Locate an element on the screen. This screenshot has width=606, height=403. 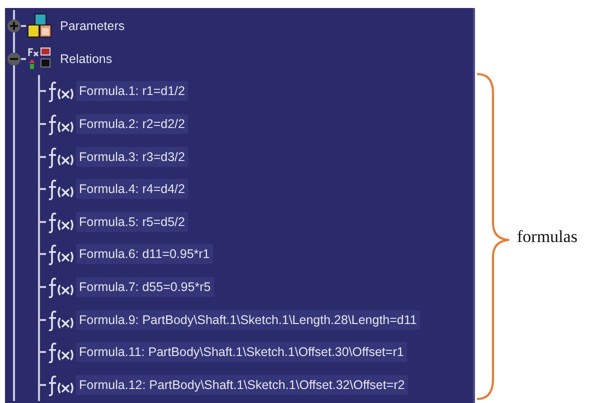
formula-item: Formula.2: r2=d2/2 is located at coordinates (132, 124).